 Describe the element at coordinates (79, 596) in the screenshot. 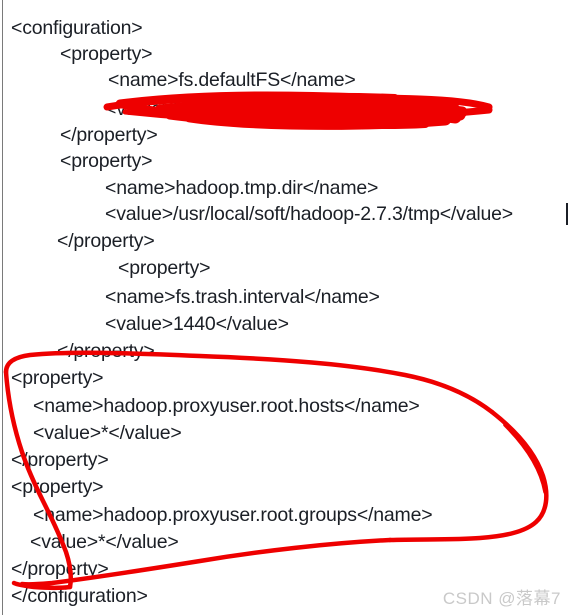

I see `code-line: </configuration>` at that location.